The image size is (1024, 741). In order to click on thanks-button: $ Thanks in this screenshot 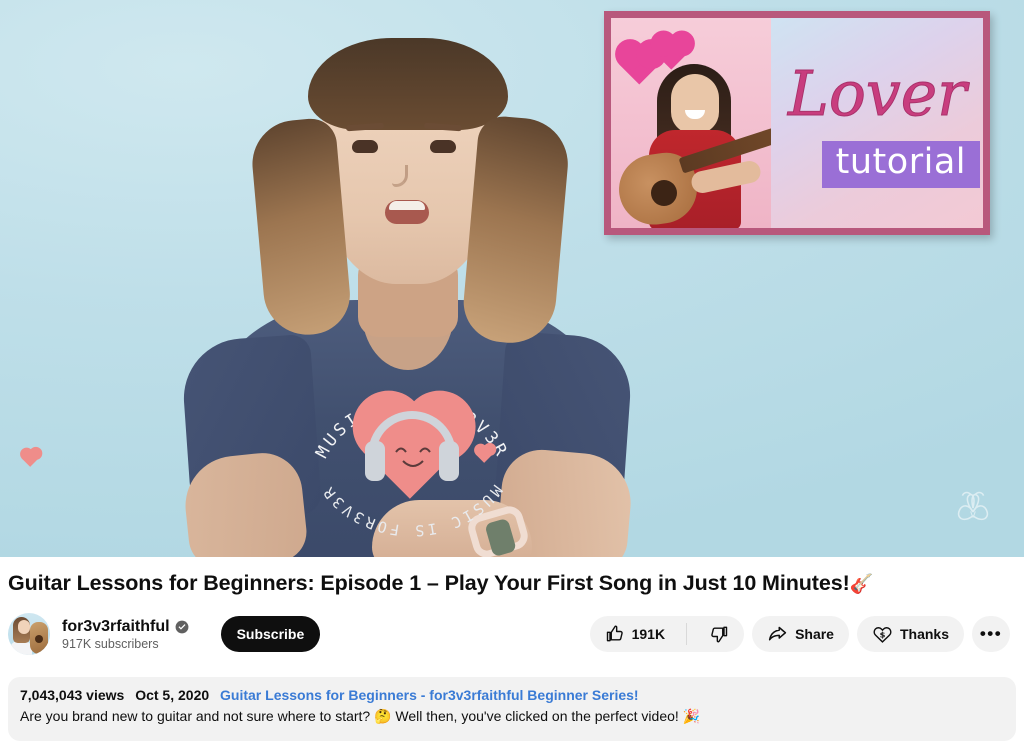, I will do `click(910, 634)`.